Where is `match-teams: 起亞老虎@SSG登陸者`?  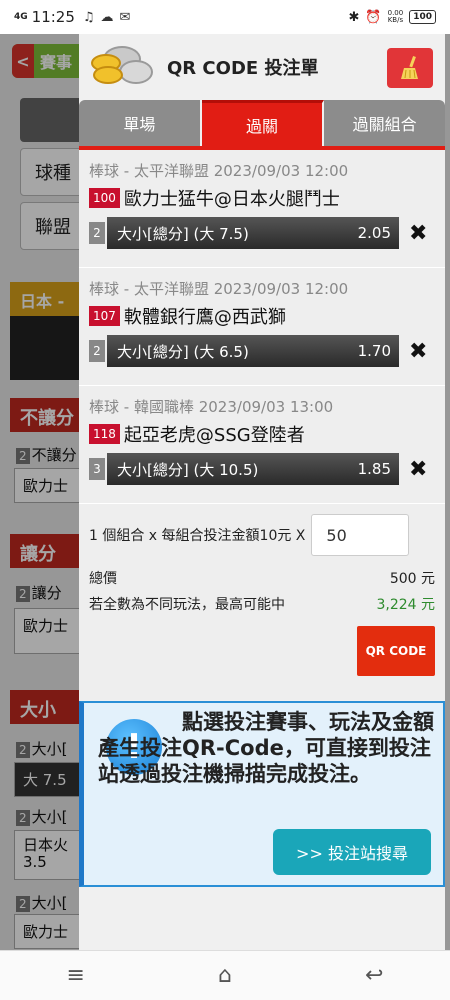 match-teams: 起亞老虎@SSG登陸者 is located at coordinates (214, 435).